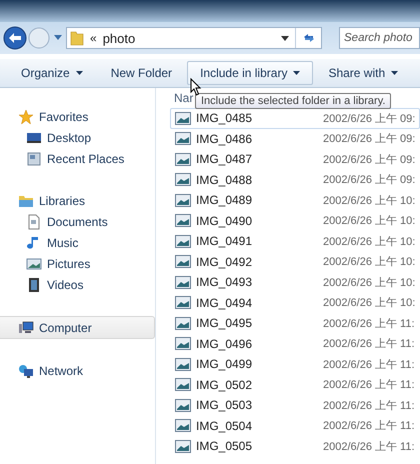 The image size is (420, 464). What do you see at coordinates (295, 282) in the screenshot?
I see `file-row: IMG_0493 2002/6/26 上午 10:` at bounding box center [295, 282].